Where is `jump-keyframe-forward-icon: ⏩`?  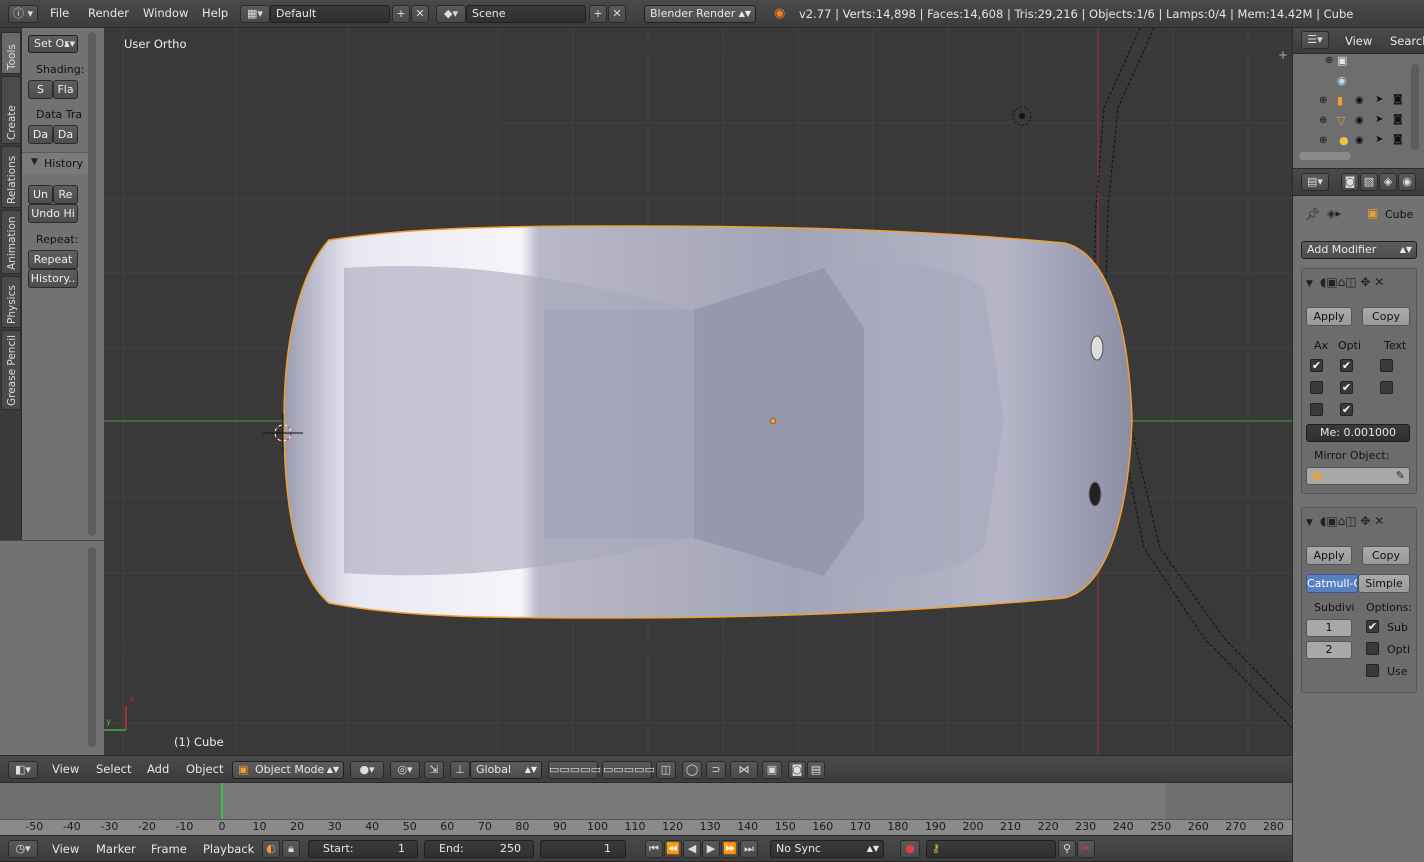
jump-keyframe-forward-icon: ⏩ is located at coordinates (730, 849).